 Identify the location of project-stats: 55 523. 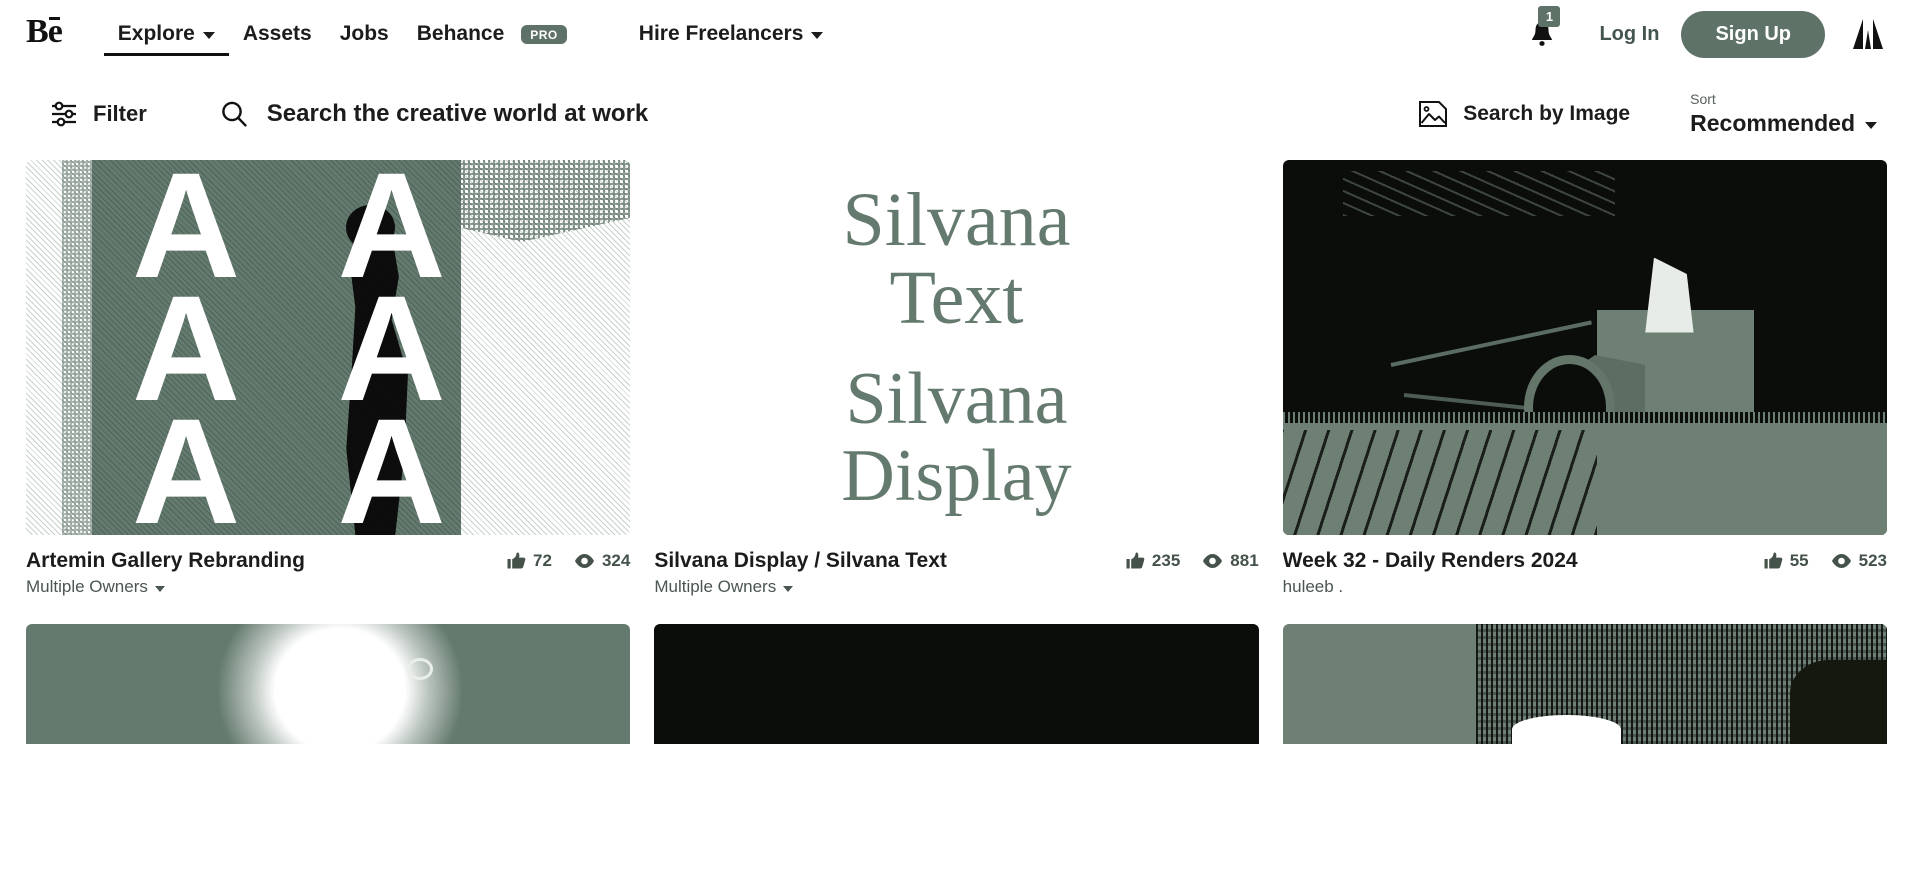
(1816, 559).